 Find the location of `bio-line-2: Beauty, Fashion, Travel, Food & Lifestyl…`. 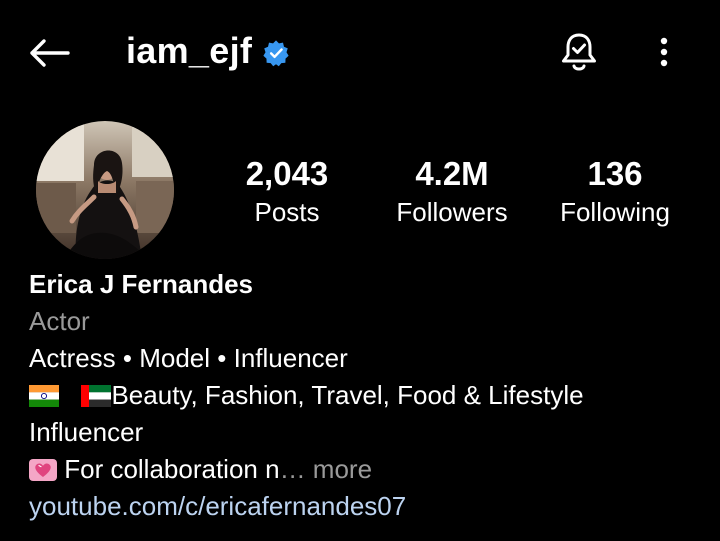

bio-line-2: Beauty, Fashion, Travel, Food & Lifestyl… is located at coordinates (369, 395).